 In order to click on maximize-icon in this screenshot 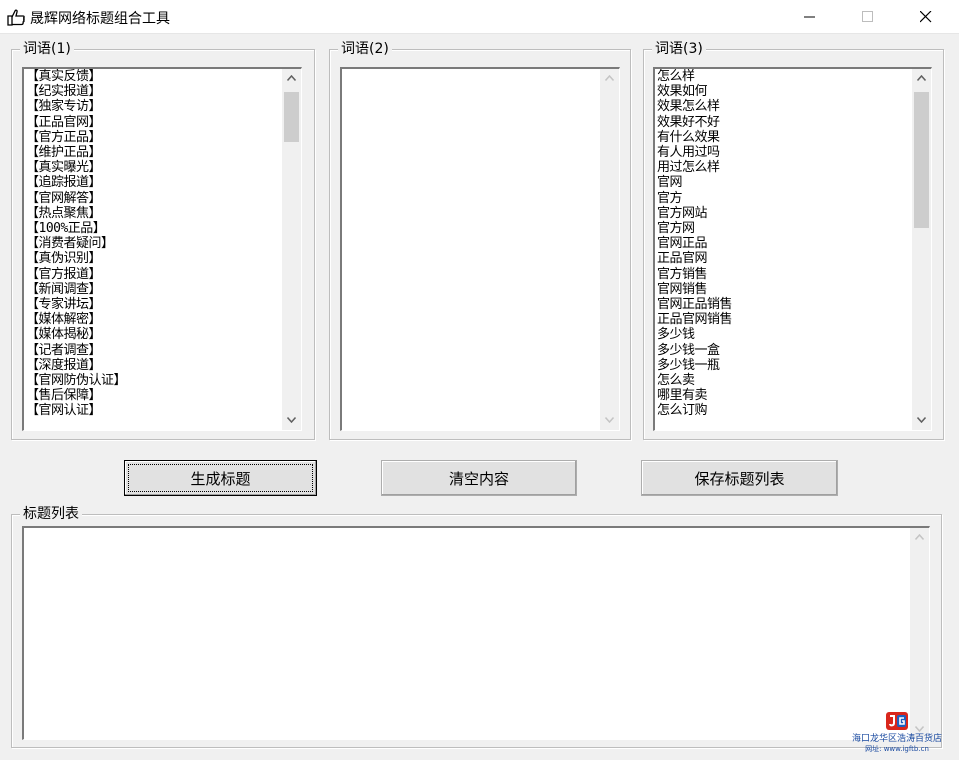, I will do `click(867, 16)`.